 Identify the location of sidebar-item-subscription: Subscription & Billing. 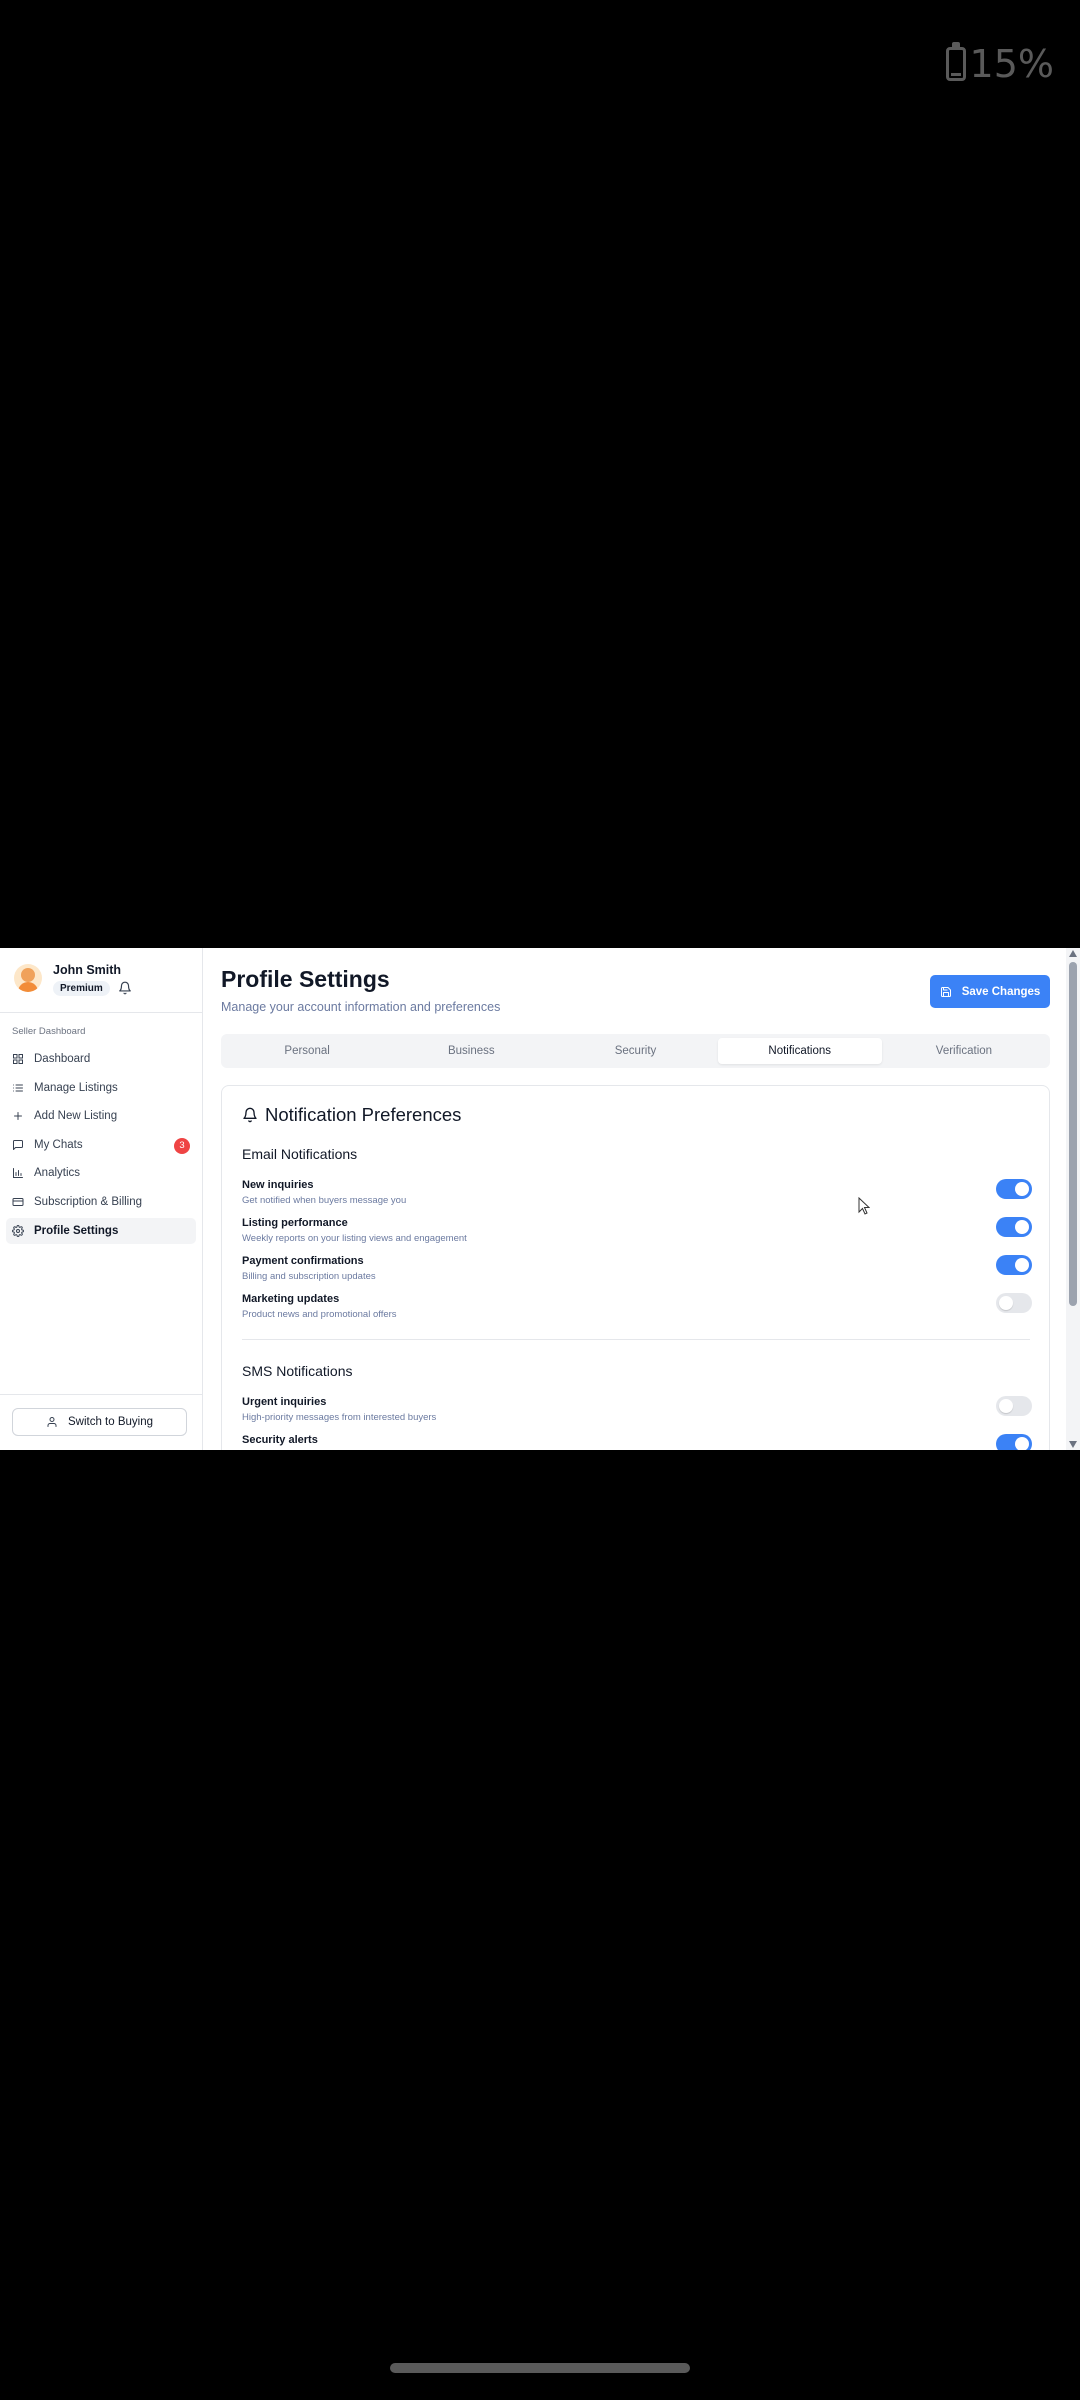
(101, 1202).